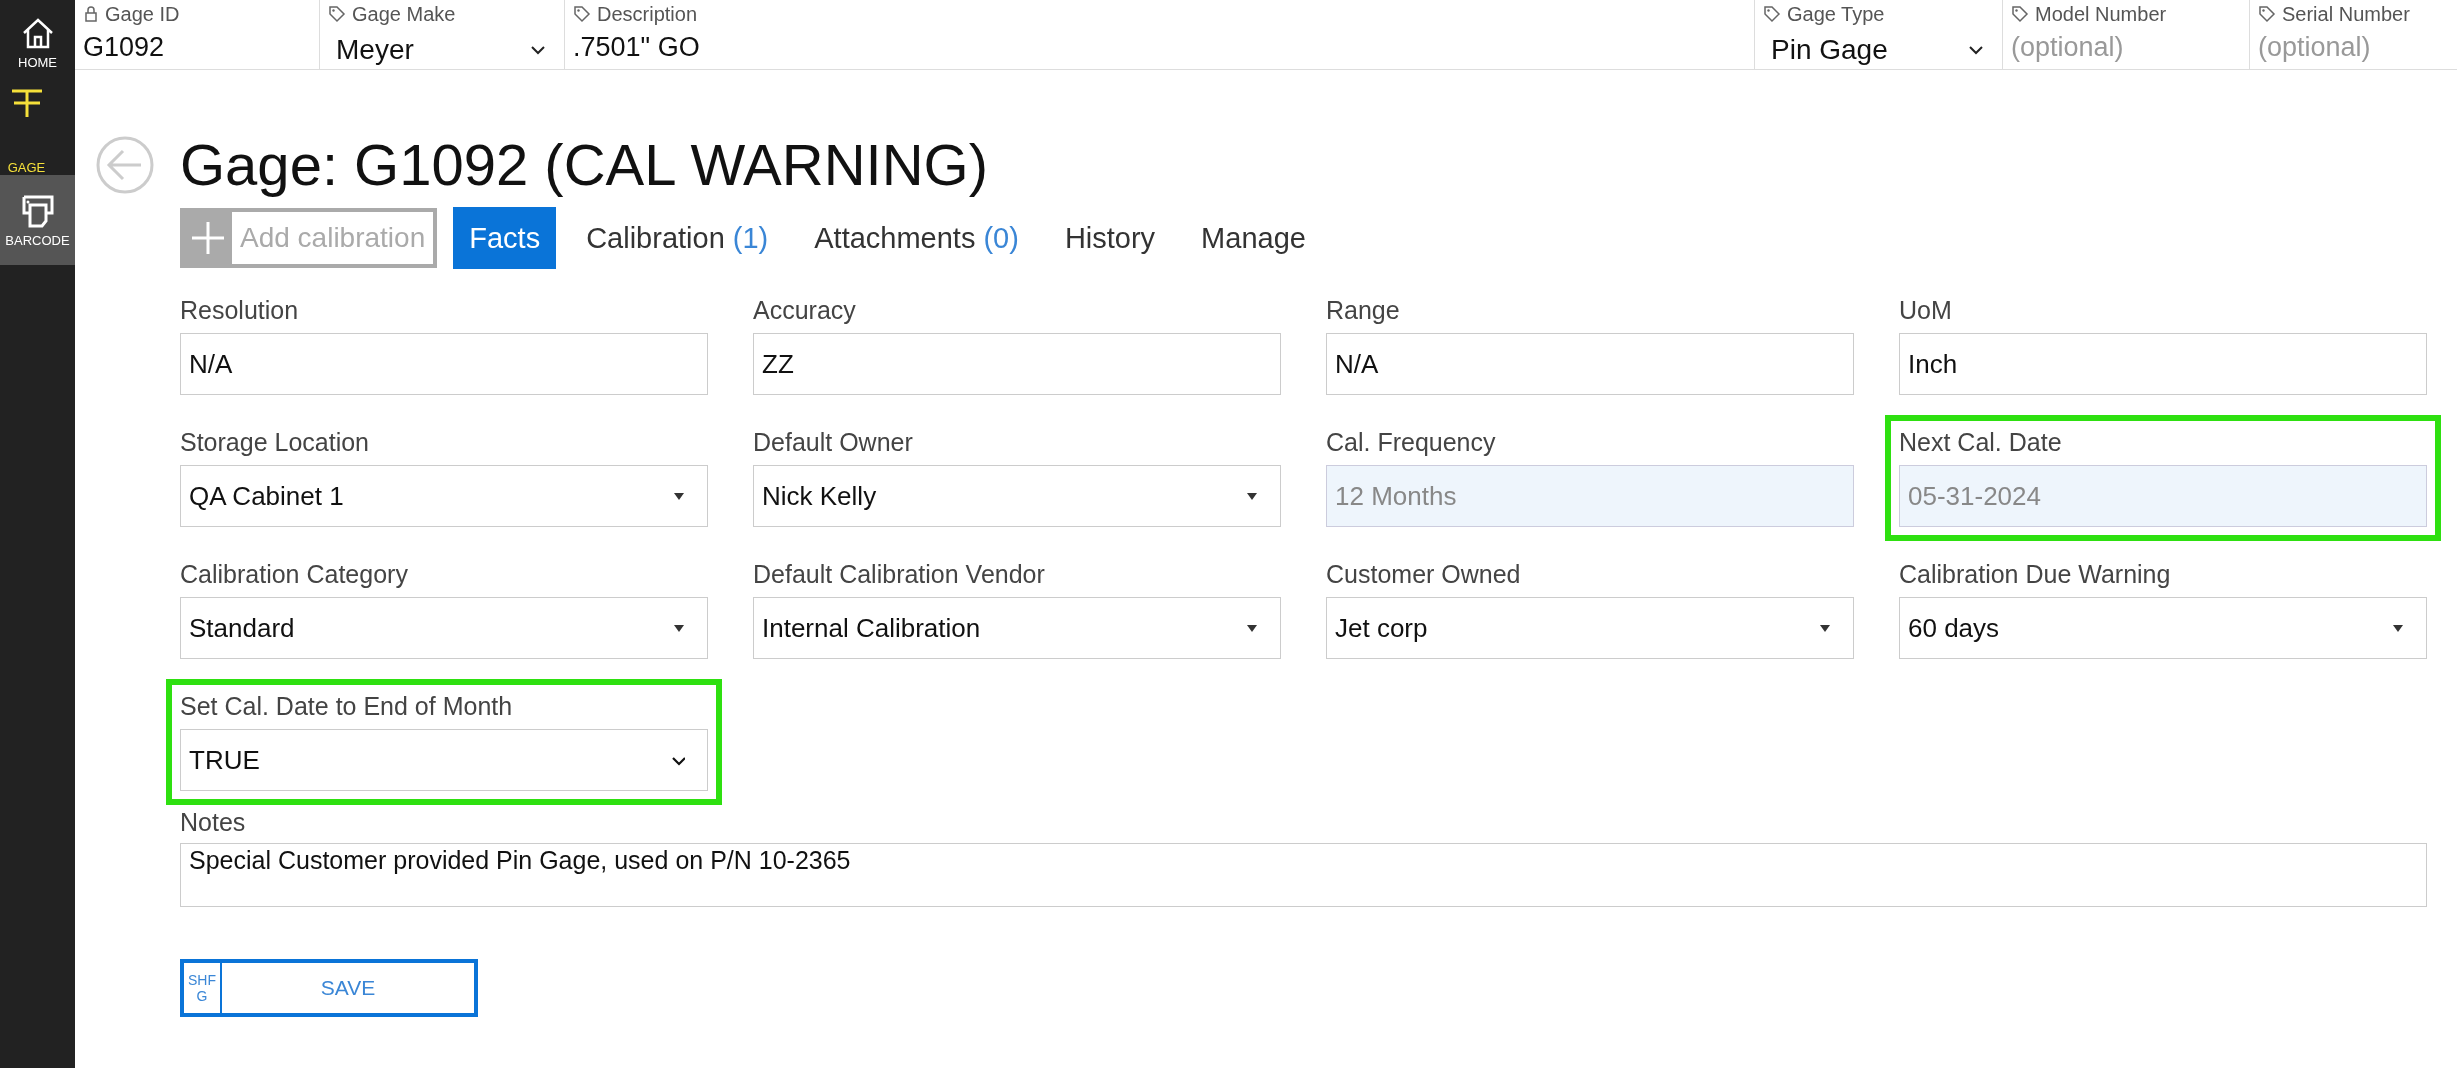 Image resolution: width=2457 pixels, height=1068 pixels. Describe the element at coordinates (505, 238) in the screenshot. I see `tab: Facts` at that location.